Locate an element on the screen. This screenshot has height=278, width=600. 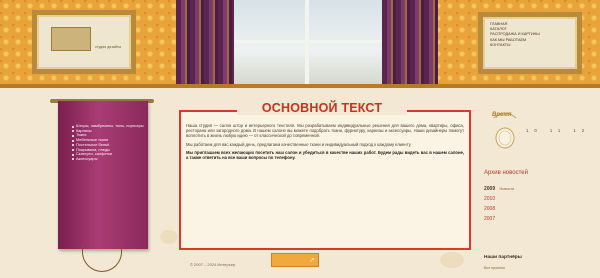
archive-year: 2007 is located at coordinates (490, 219).